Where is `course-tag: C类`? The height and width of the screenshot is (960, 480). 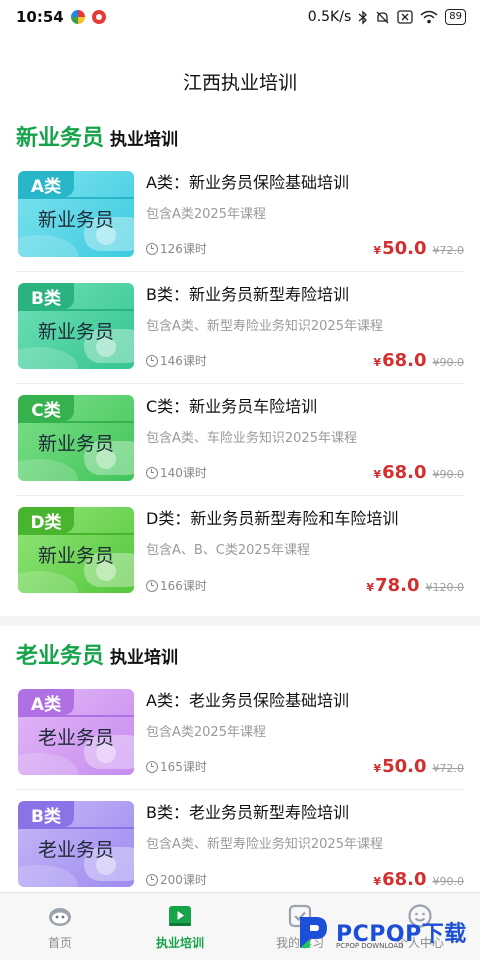
course-tag: C类 is located at coordinates (46, 408).